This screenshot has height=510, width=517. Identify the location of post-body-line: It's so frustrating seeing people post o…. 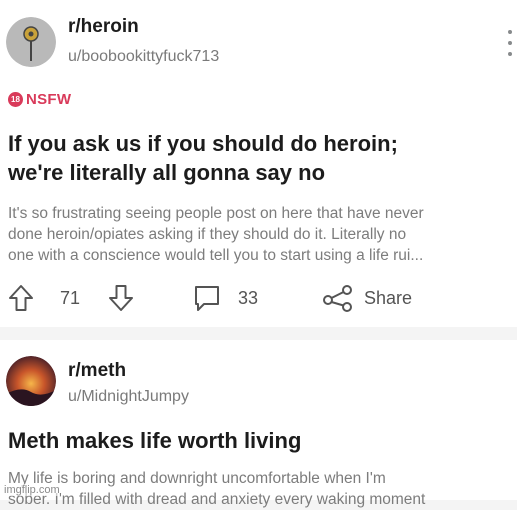
(216, 213).